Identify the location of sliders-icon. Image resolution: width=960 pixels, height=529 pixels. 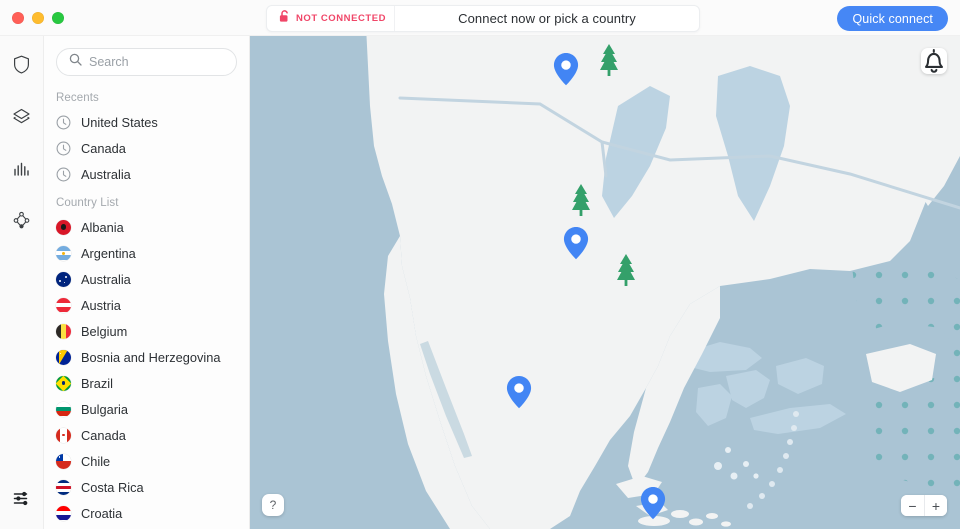
(22, 500).